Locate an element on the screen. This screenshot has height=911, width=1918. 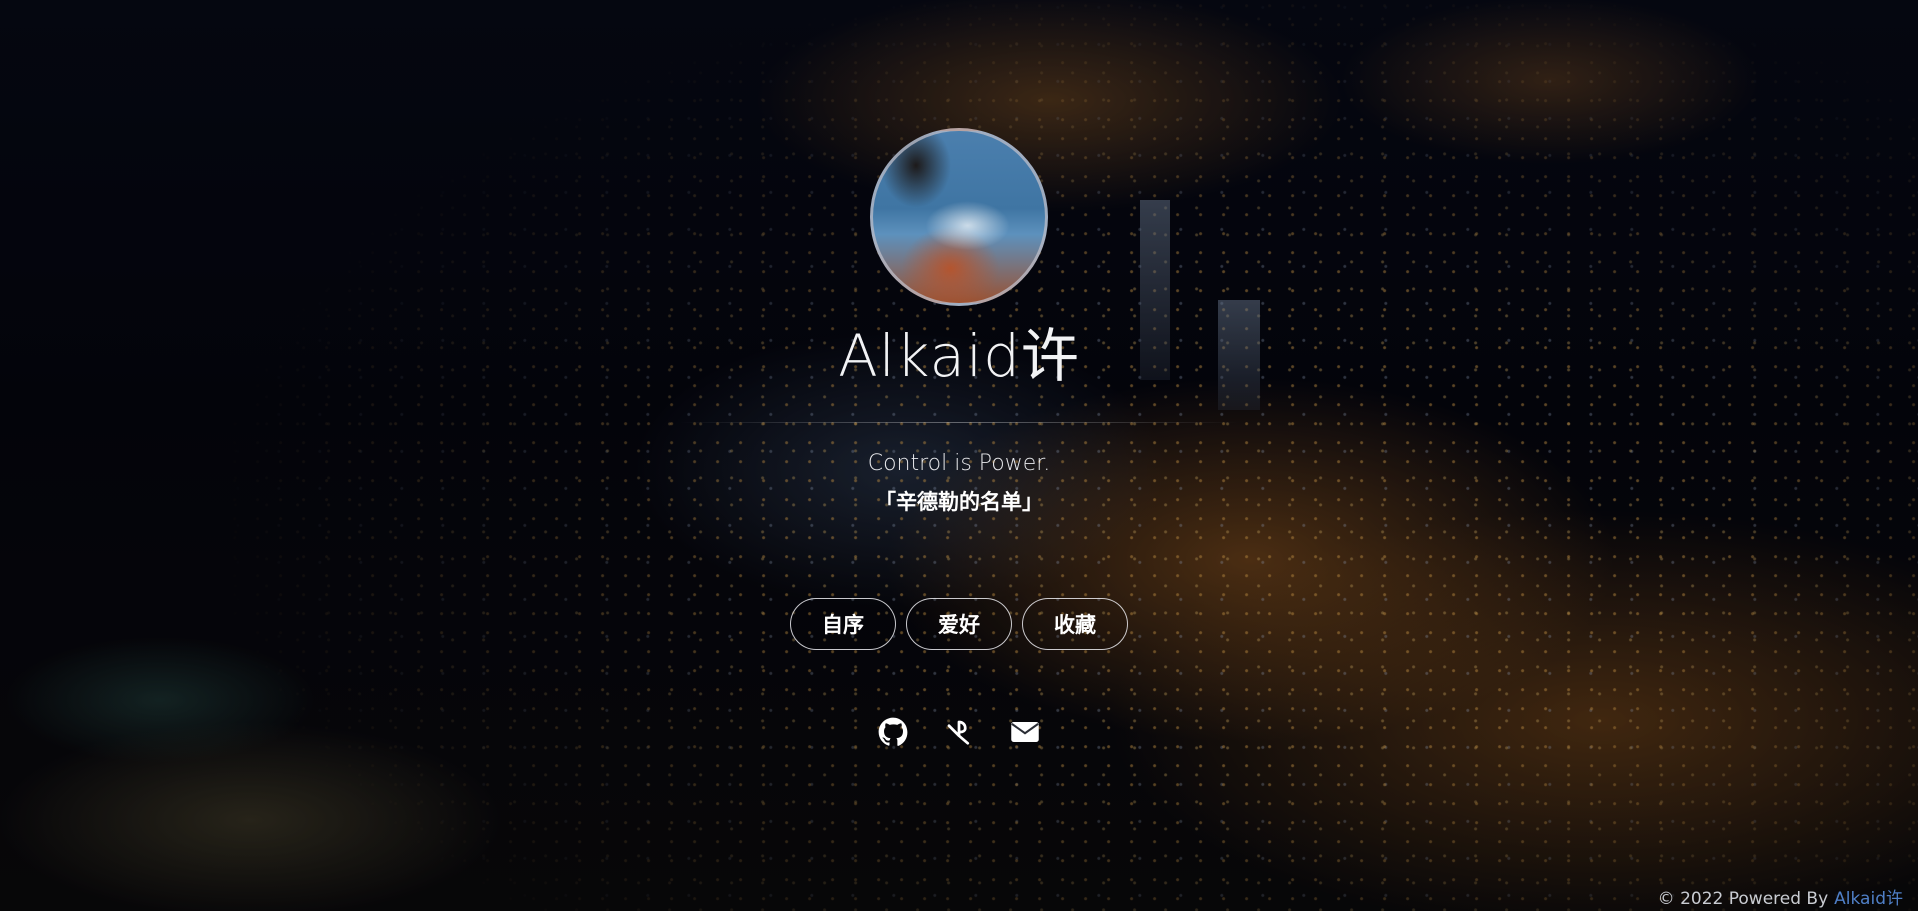
nav-button-collection: 收藏 is located at coordinates (1075, 624).